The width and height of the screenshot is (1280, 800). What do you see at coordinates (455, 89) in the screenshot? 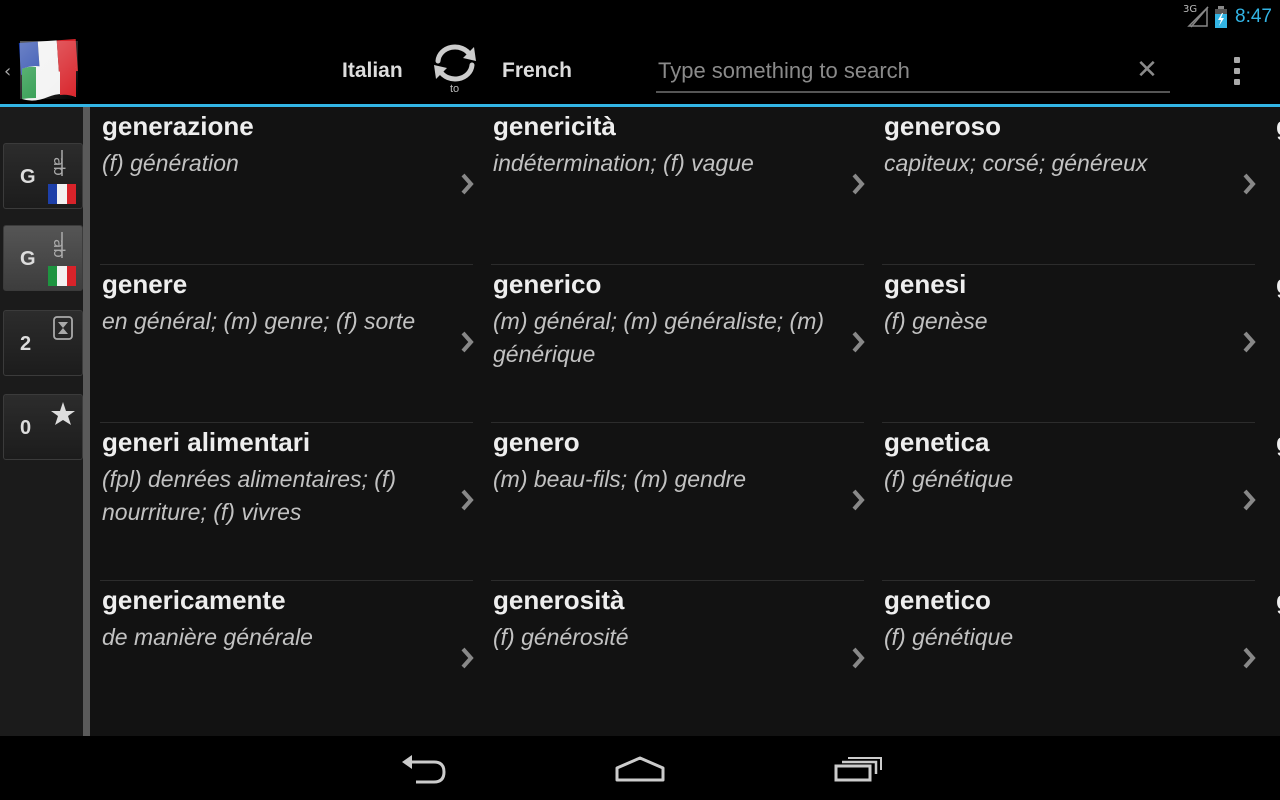
I see `swap-label: to` at bounding box center [455, 89].